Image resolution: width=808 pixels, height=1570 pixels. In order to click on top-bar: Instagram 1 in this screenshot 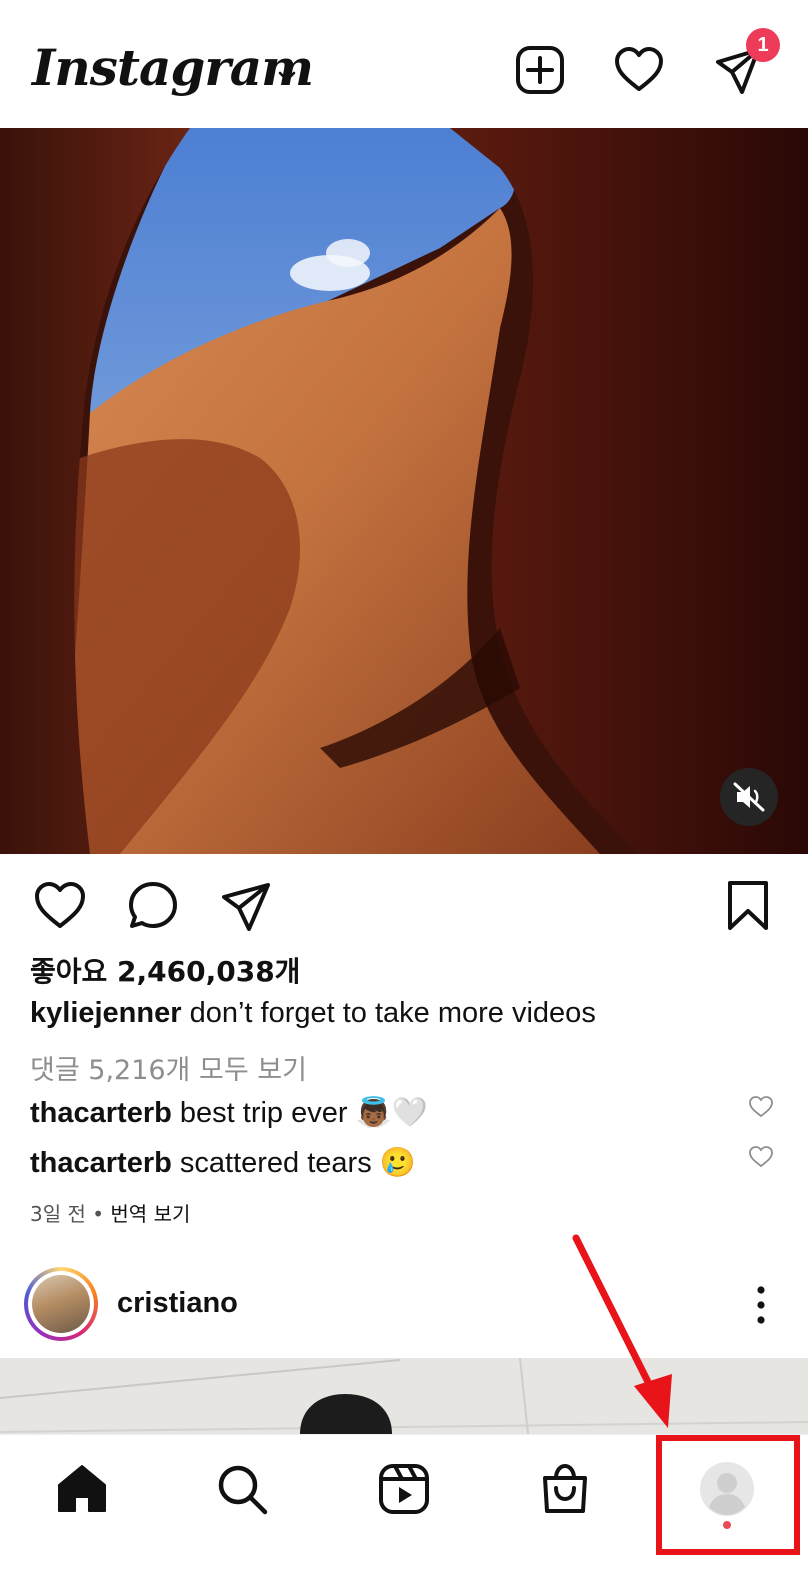, I will do `click(404, 64)`.